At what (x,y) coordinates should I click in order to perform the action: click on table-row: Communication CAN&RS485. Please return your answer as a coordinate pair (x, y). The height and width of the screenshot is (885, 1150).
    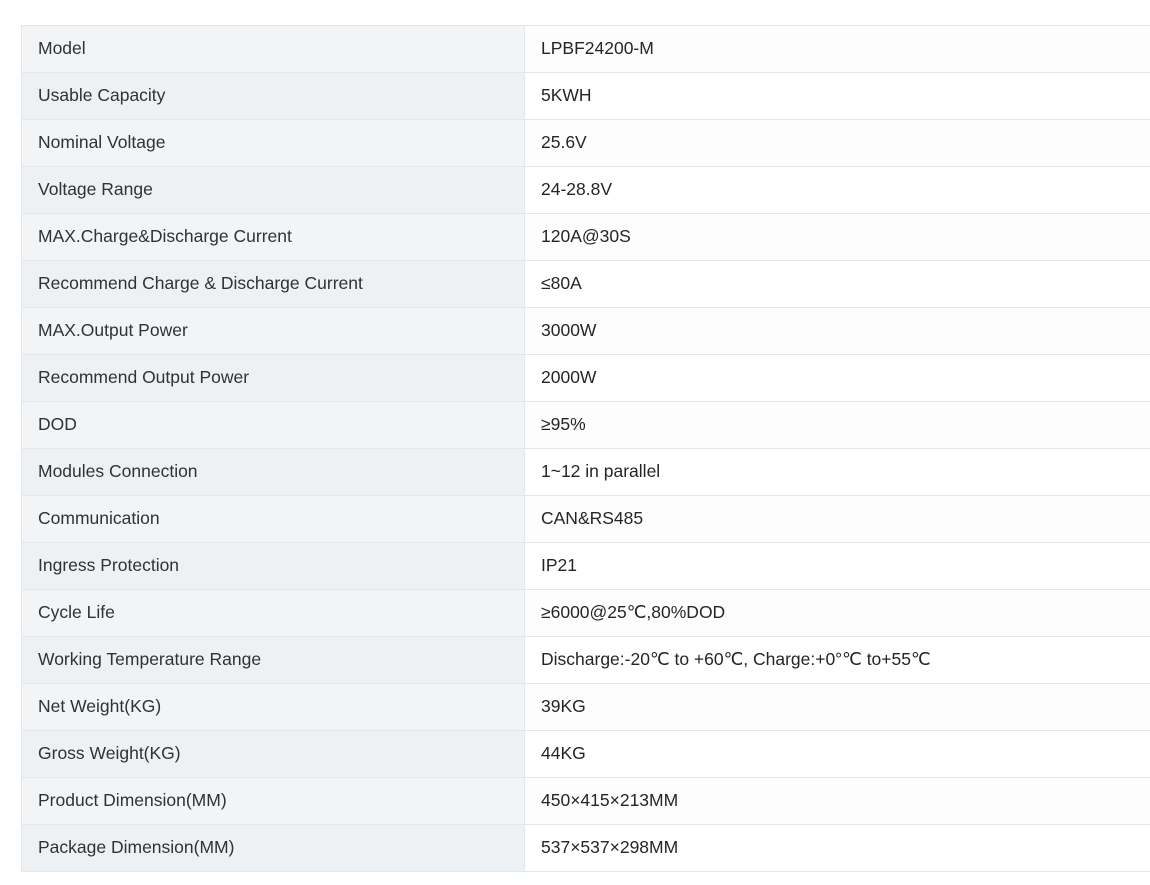
    Looking at the image, I should click on (585, 519).